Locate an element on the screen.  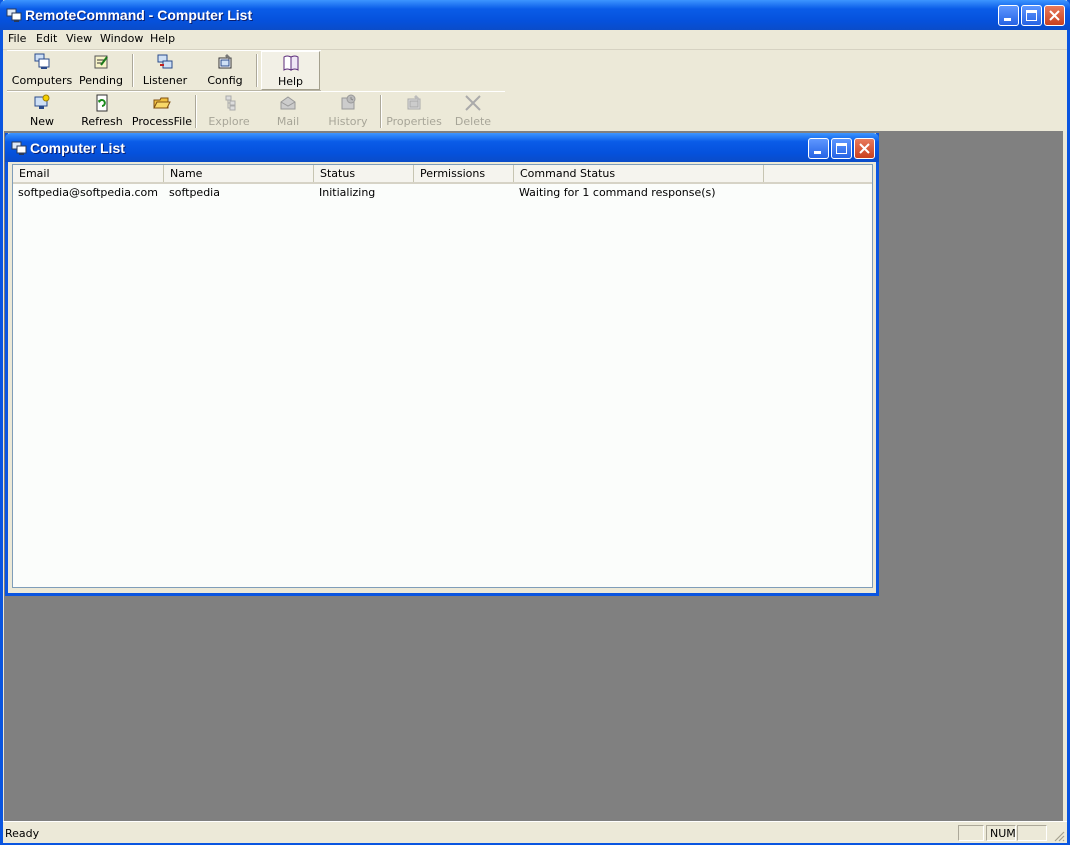
properties-button: Properties is located at coordinates (414, 111).